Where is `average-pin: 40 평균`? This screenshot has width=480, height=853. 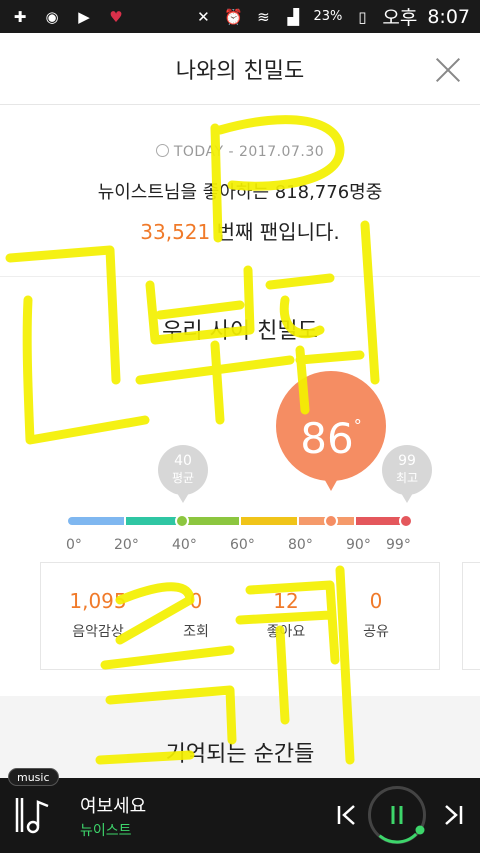
average-pin: 40 평균 is located at coordinates (183, 470).